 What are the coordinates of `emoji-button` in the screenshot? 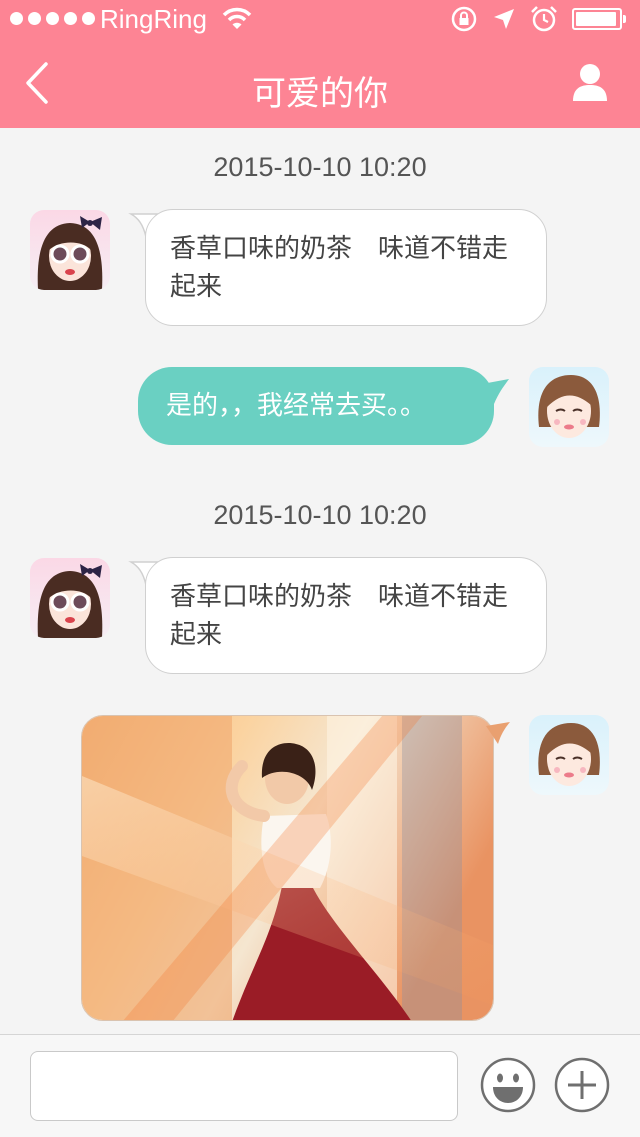 It's located at (508, 1085).